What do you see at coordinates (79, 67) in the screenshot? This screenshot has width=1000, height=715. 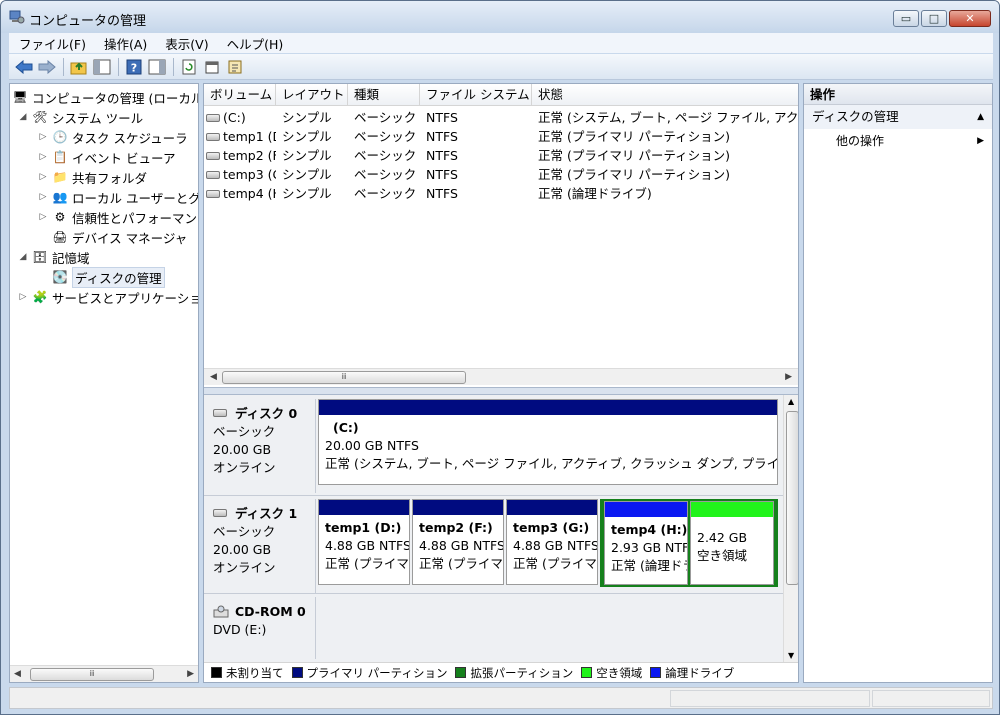 I see `up-folder-icon` at bounding box center [79, 67].